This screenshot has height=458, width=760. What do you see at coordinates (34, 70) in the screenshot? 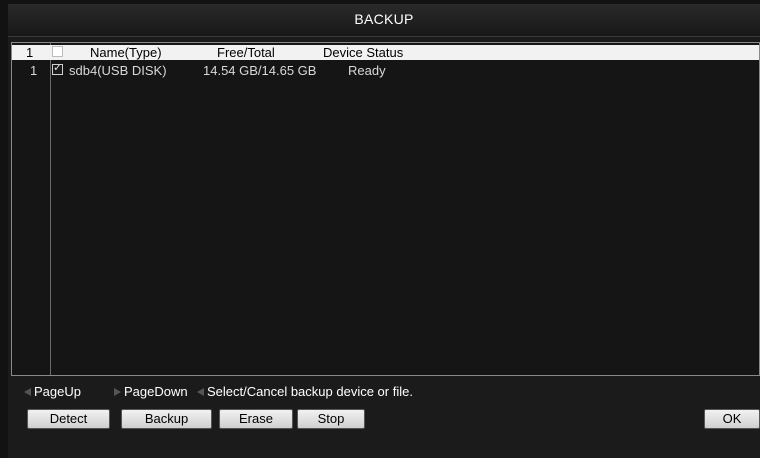
I see `row-index: 1` at bounding box center [34, 70].